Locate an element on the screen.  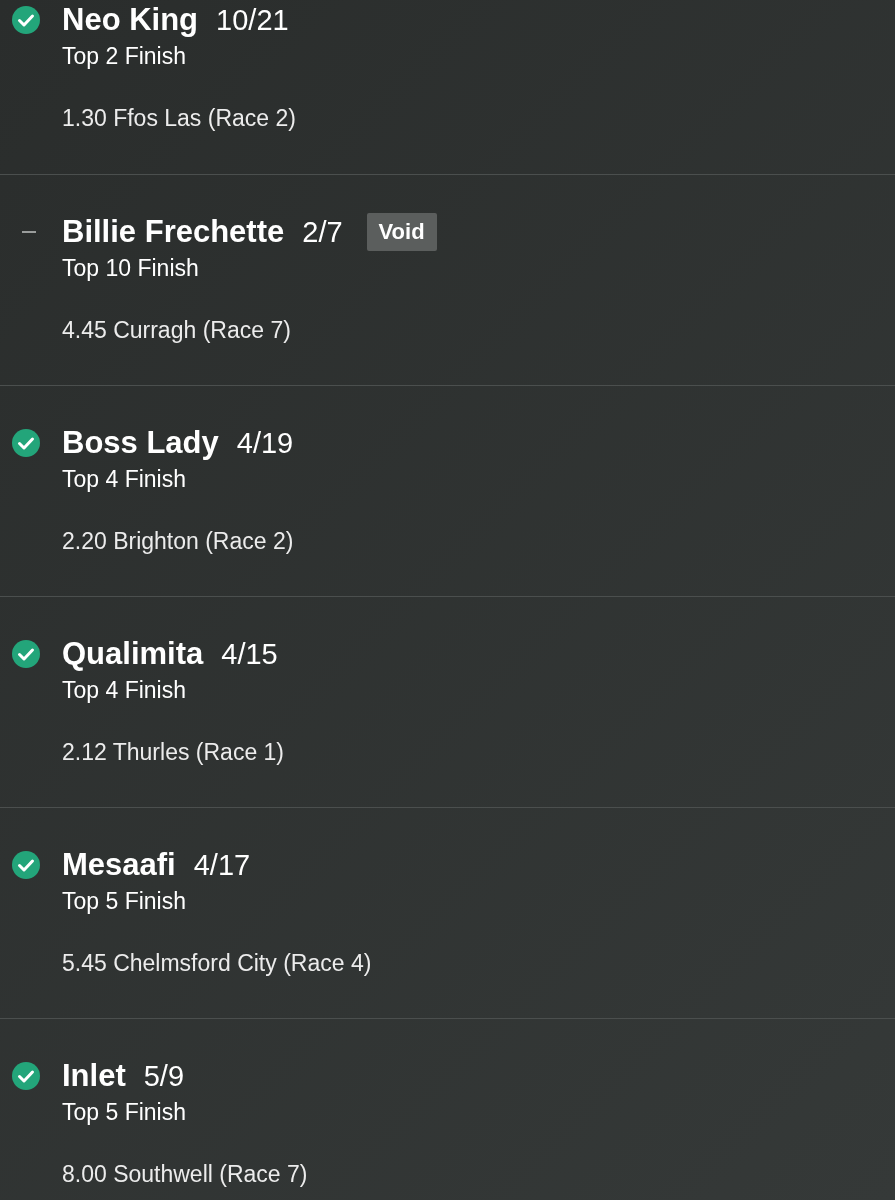
horse-name: Inlet is located at coordinates (94, 1076).